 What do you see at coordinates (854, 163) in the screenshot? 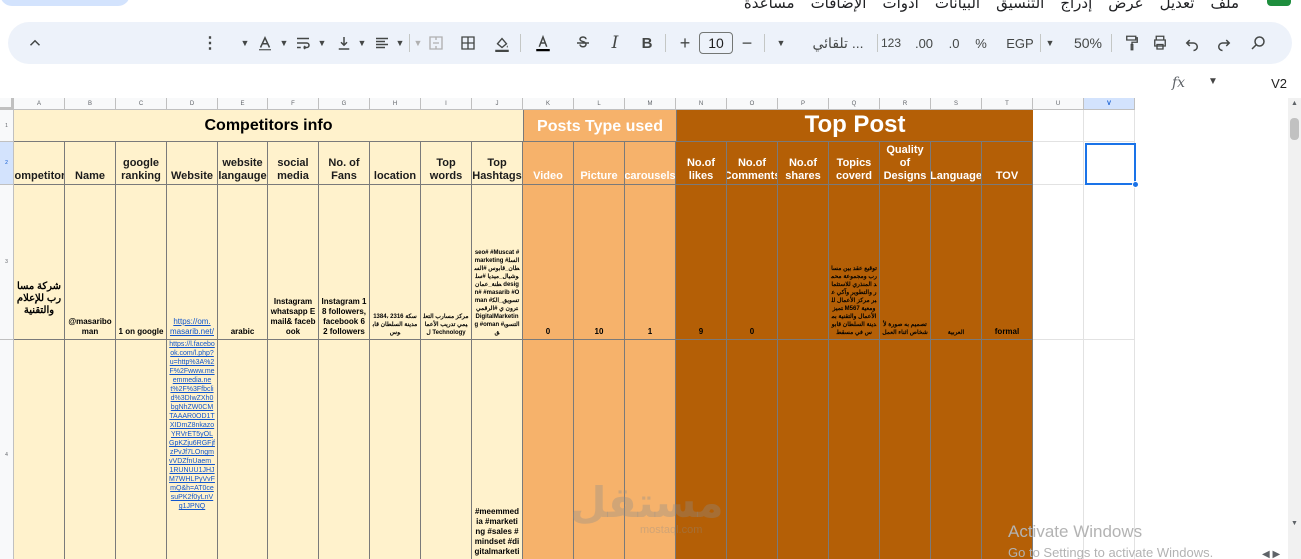
I see `cell-q2: Topics coverd` at bounding box center [854, 163].